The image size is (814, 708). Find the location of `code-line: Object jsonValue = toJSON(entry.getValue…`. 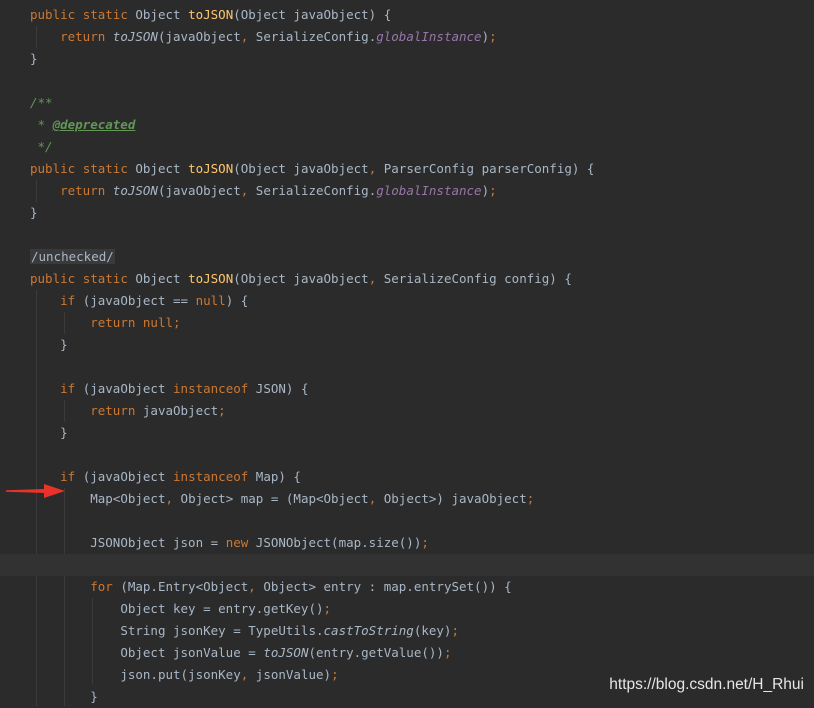

code-line: Object jsonValue = toJSON(entry.getValue… is located at coordinates (407, 653).